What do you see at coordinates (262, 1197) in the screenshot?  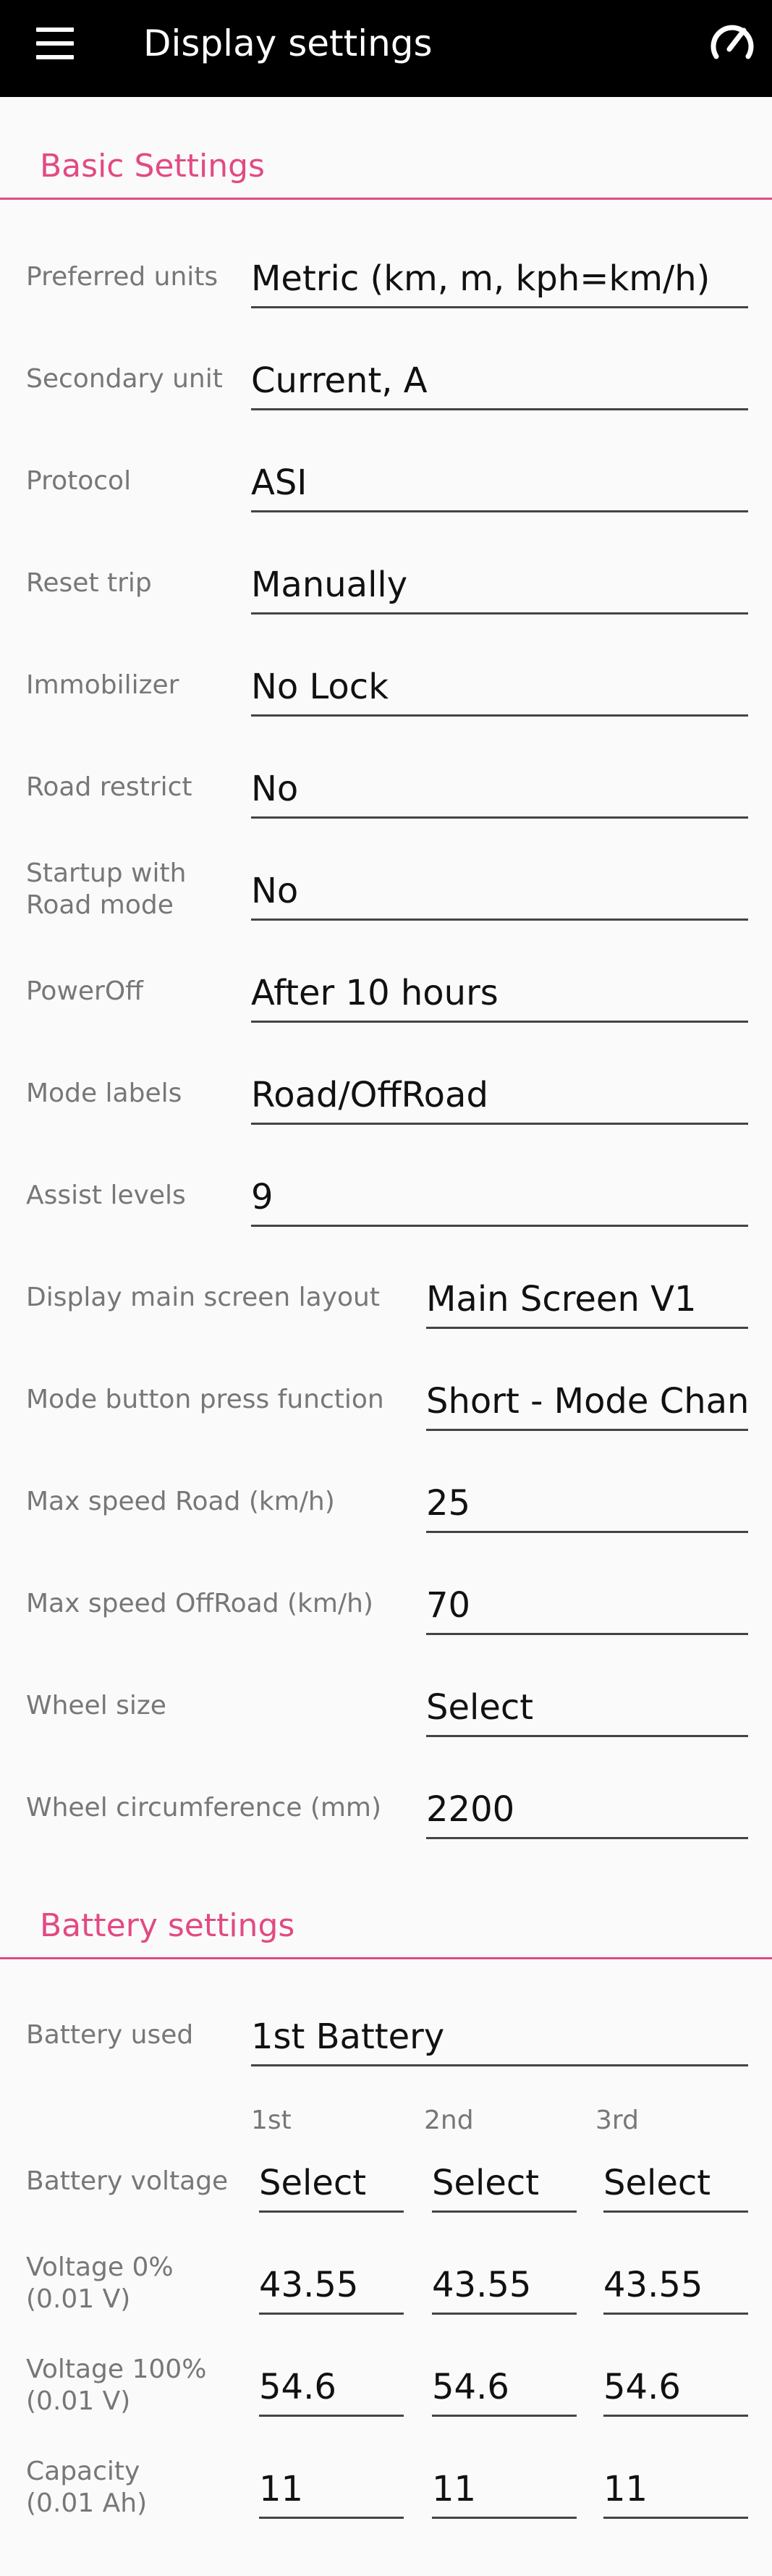 I see `setting-value: 9` at bounding box center [262, 1197].